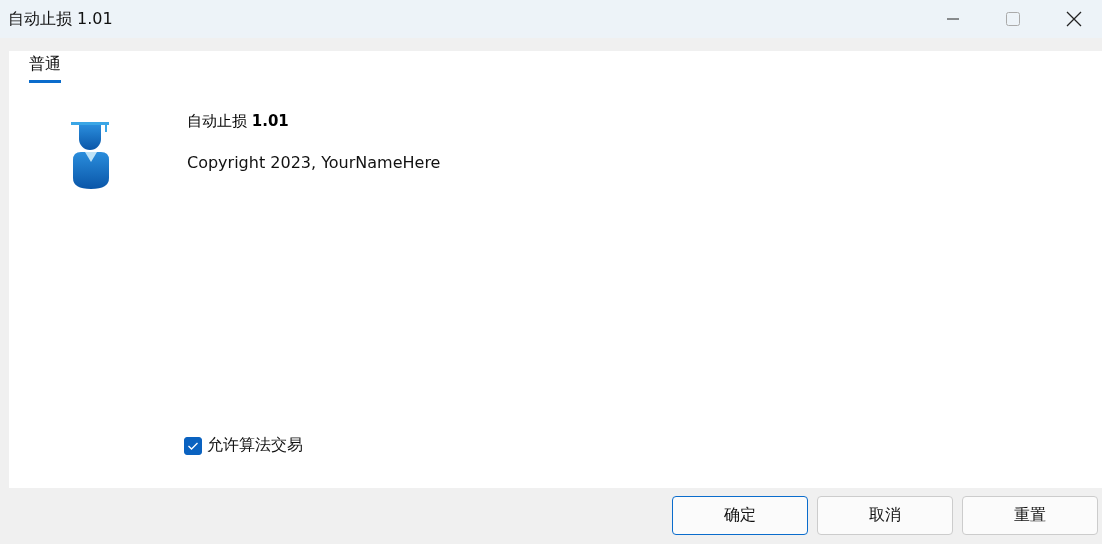 This screenshot has width=1102, height=544. I want to click on dialog-button: 取消, so click(885, 515).